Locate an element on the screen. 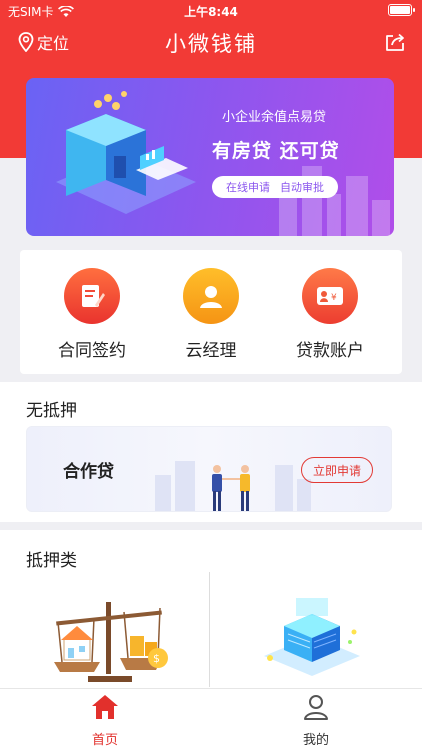 The height and width of the screenshot is (750, 422). tab-mine-label: 我的 is located at coordinates (315, 740).